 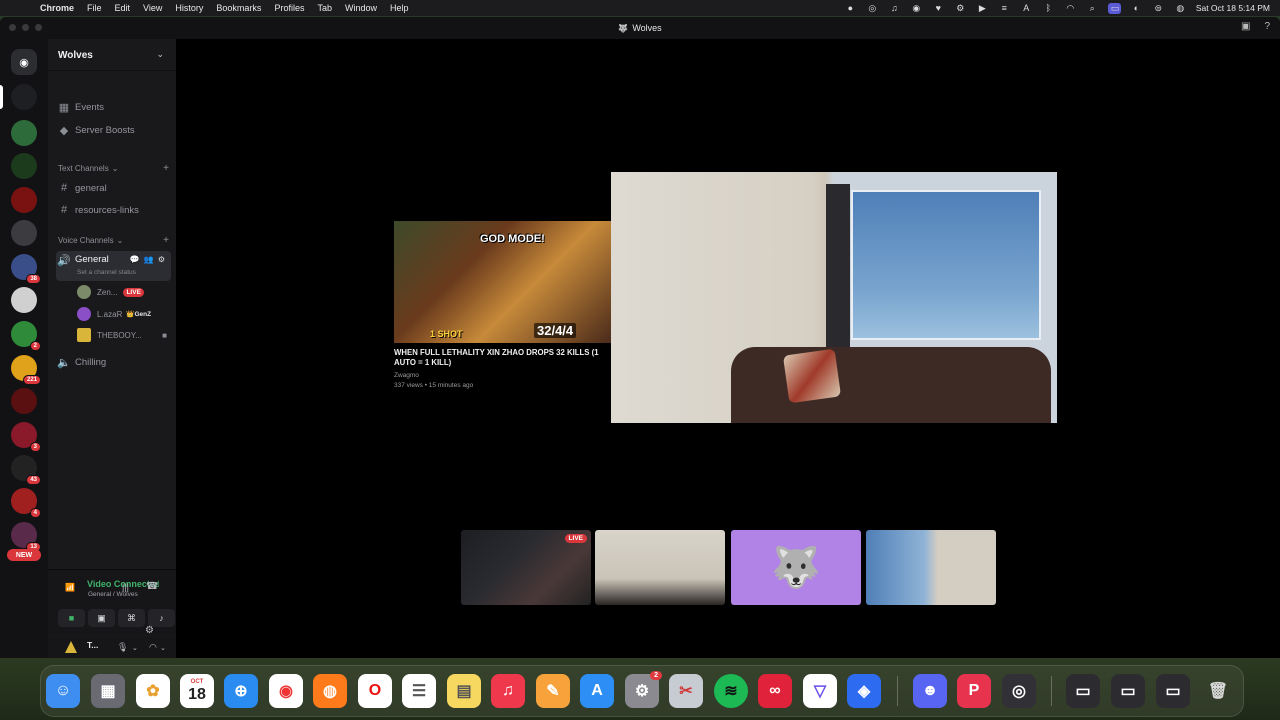 I want to click on help-icon: ?, so click(x=1267, y=26).